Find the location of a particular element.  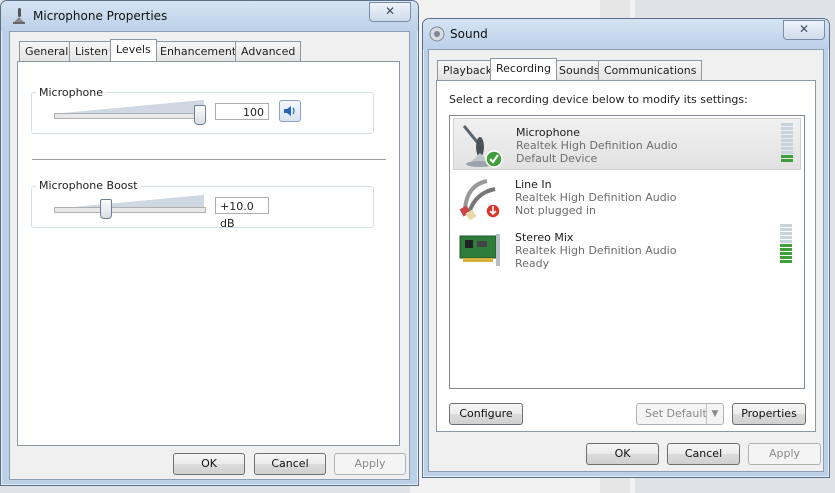

tab-playback: Playback is located at coordinates (468, 70).